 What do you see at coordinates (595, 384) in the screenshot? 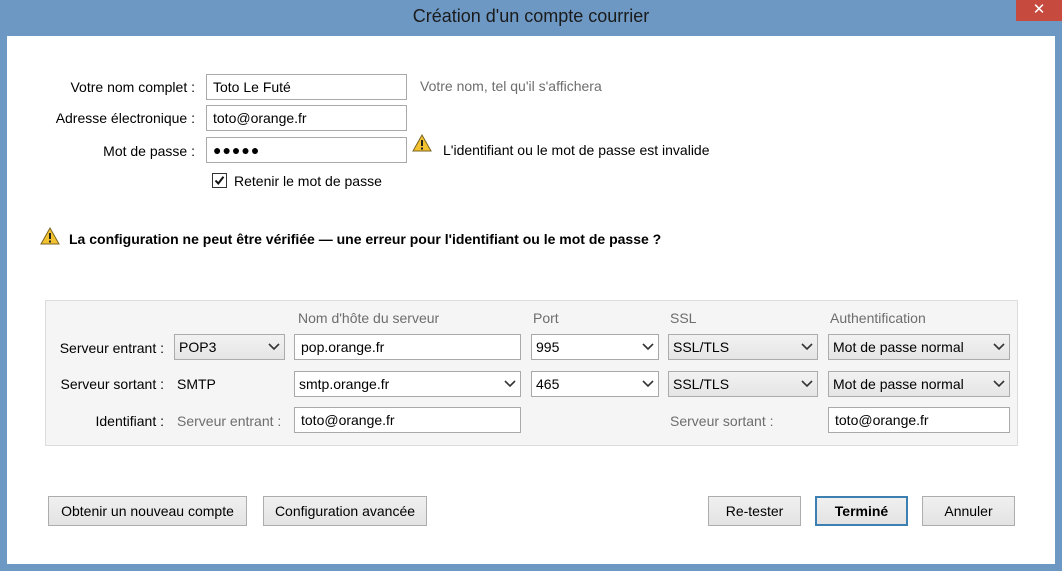
I see `outgoing-port-combo: 465` at bounding box center [595, 384].